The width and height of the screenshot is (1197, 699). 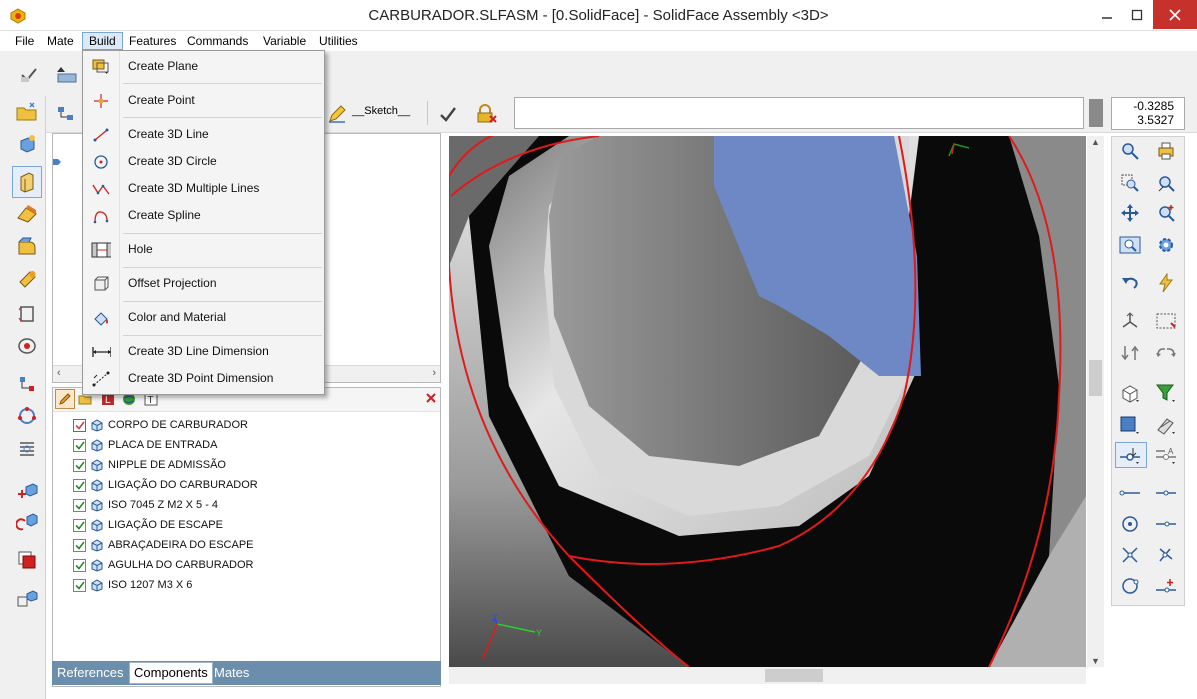 I want to click on origin-axes-icon, so click(x=1130, y=321).